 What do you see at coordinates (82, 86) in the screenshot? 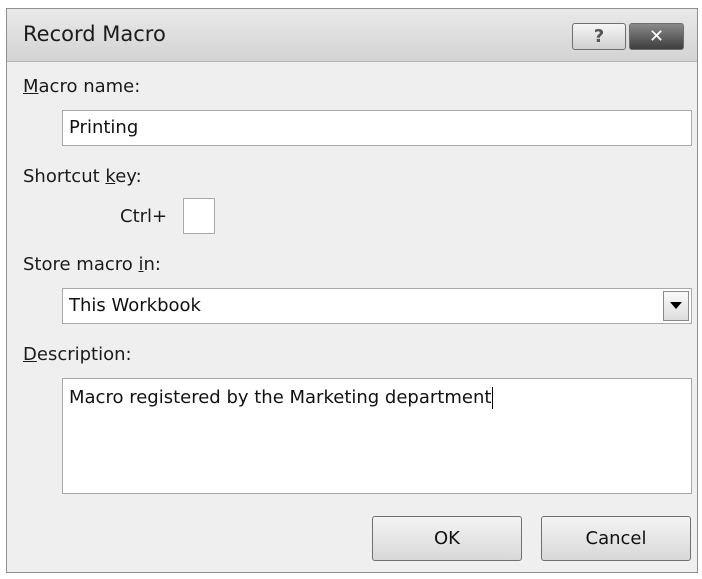
I see `macro-name-label: Macro name:` at bounding box center [82, 86].